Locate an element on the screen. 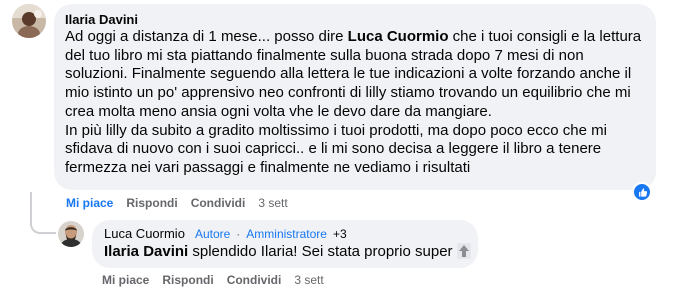 This screenshot has height=291, width=676. like-reaction-badge is located at coordinates (642, 192).